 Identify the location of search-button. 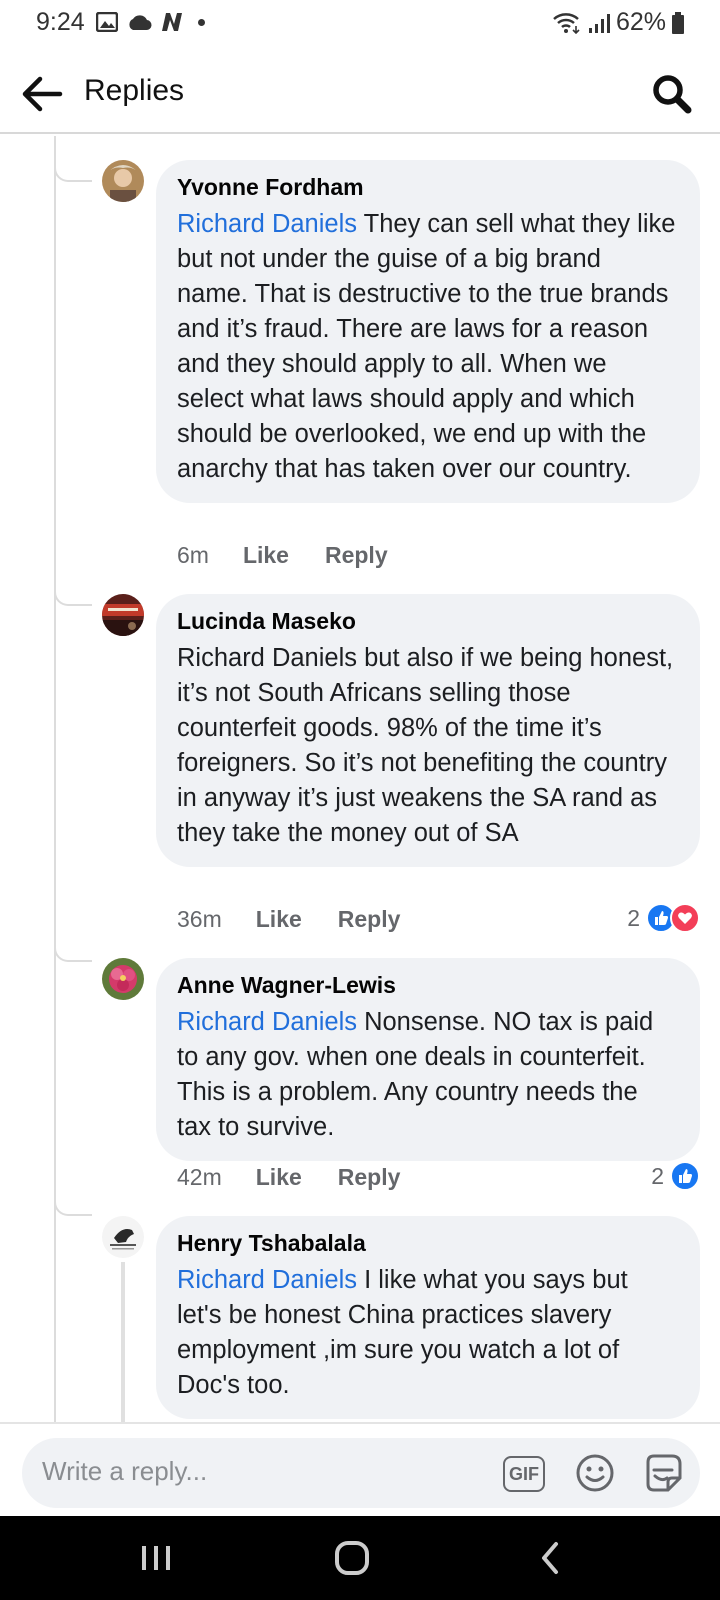
(672, 94).